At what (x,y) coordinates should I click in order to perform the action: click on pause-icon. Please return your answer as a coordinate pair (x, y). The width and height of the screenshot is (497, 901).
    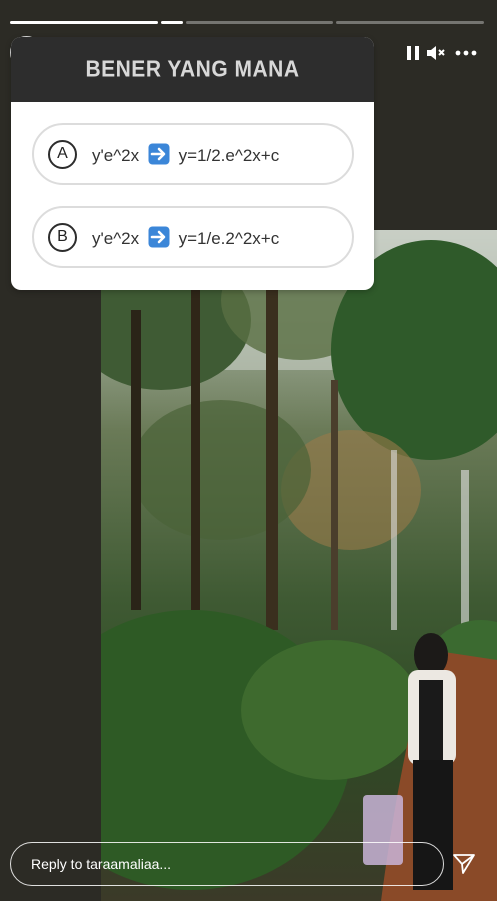
    Looking at the image, I should click on (413, 53).